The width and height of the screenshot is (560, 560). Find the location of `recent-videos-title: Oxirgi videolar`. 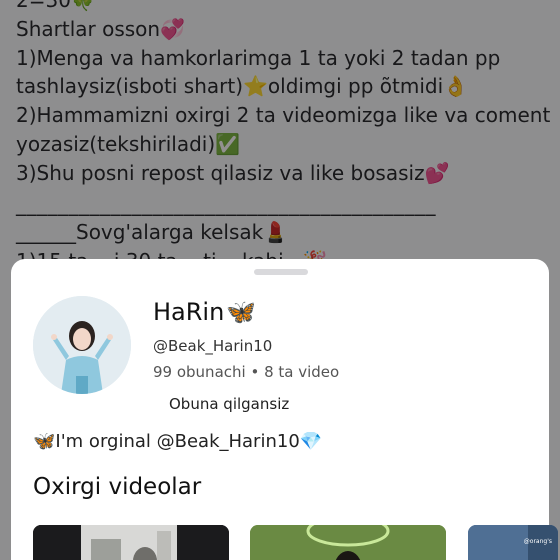

recent-videos-title: Oxirgi videolar is located at coordinates (117, 487).